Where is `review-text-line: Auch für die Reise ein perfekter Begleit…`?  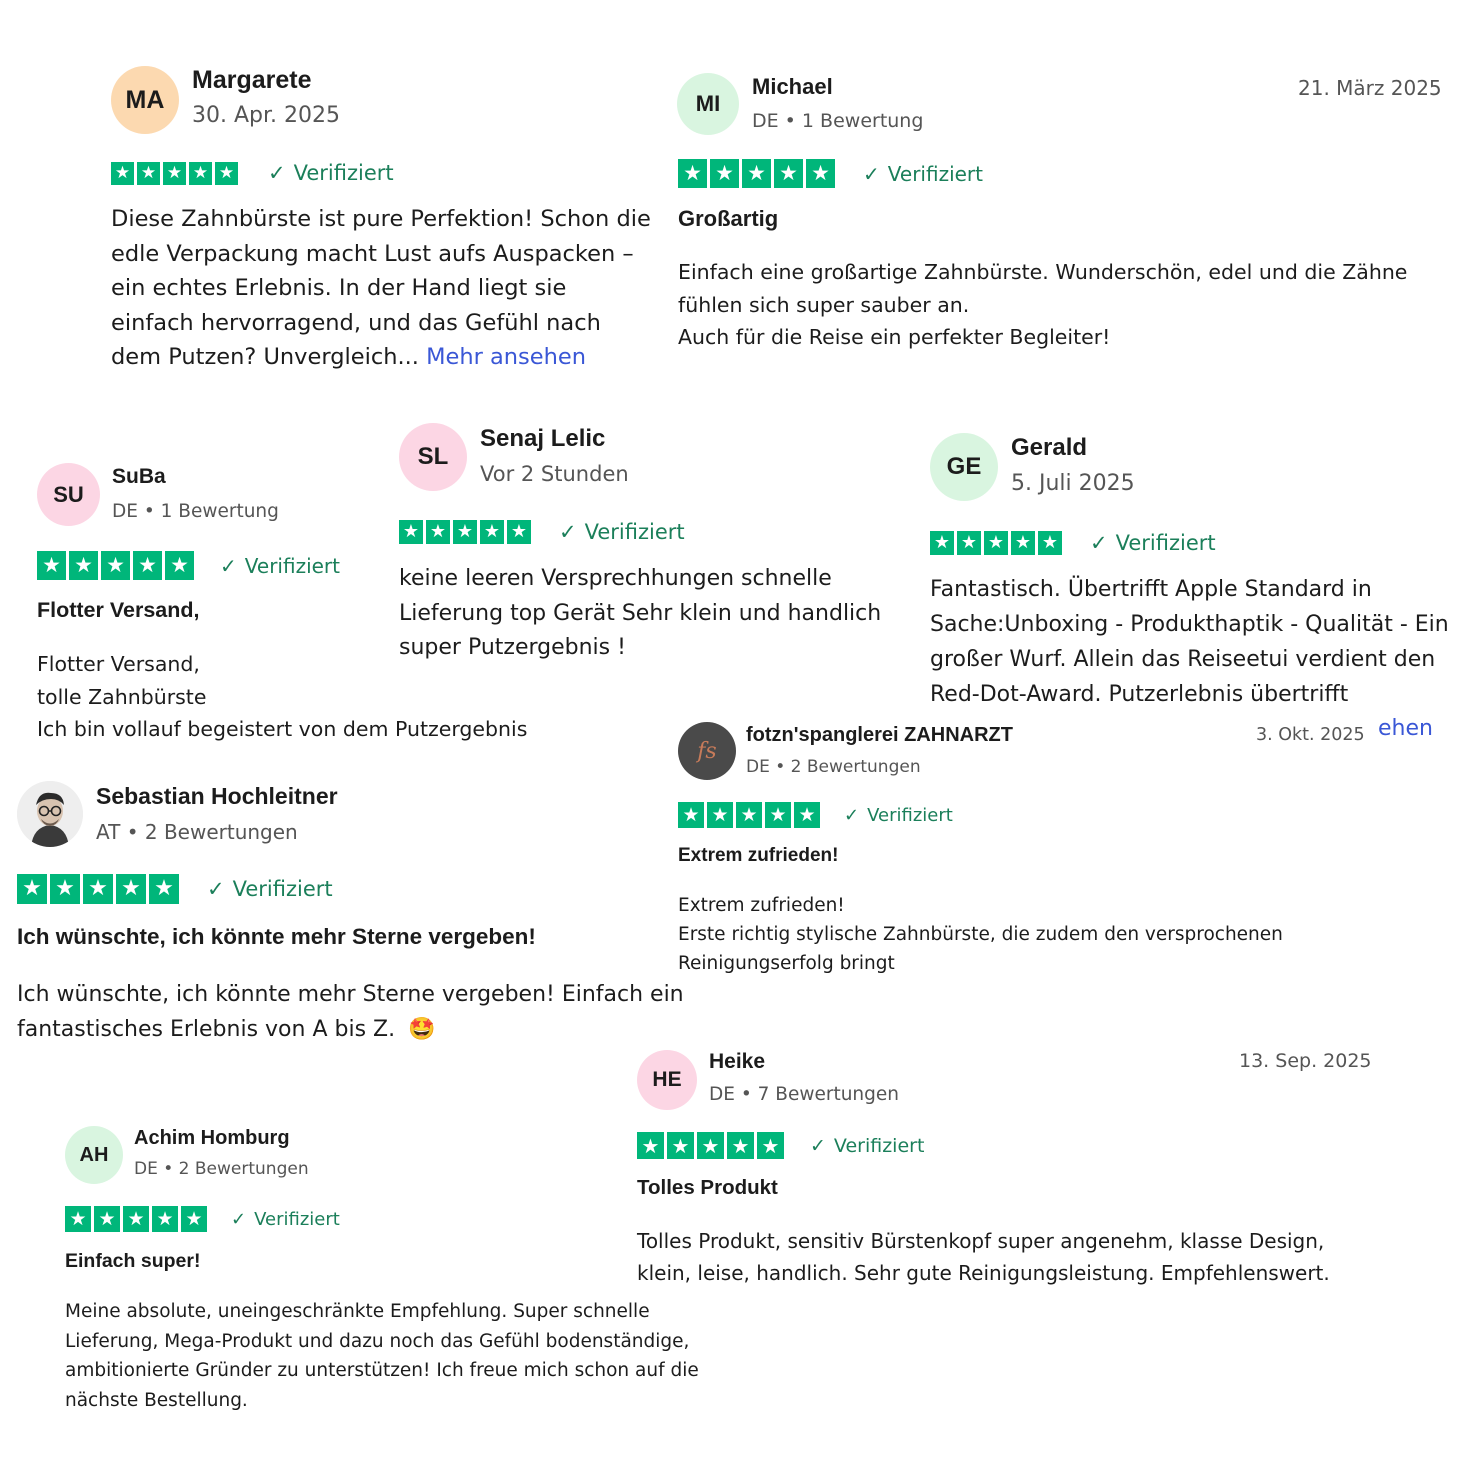
review-text-line: Auch für die Reise ein perfekter Begleit… is located at coordinates (894, 337).